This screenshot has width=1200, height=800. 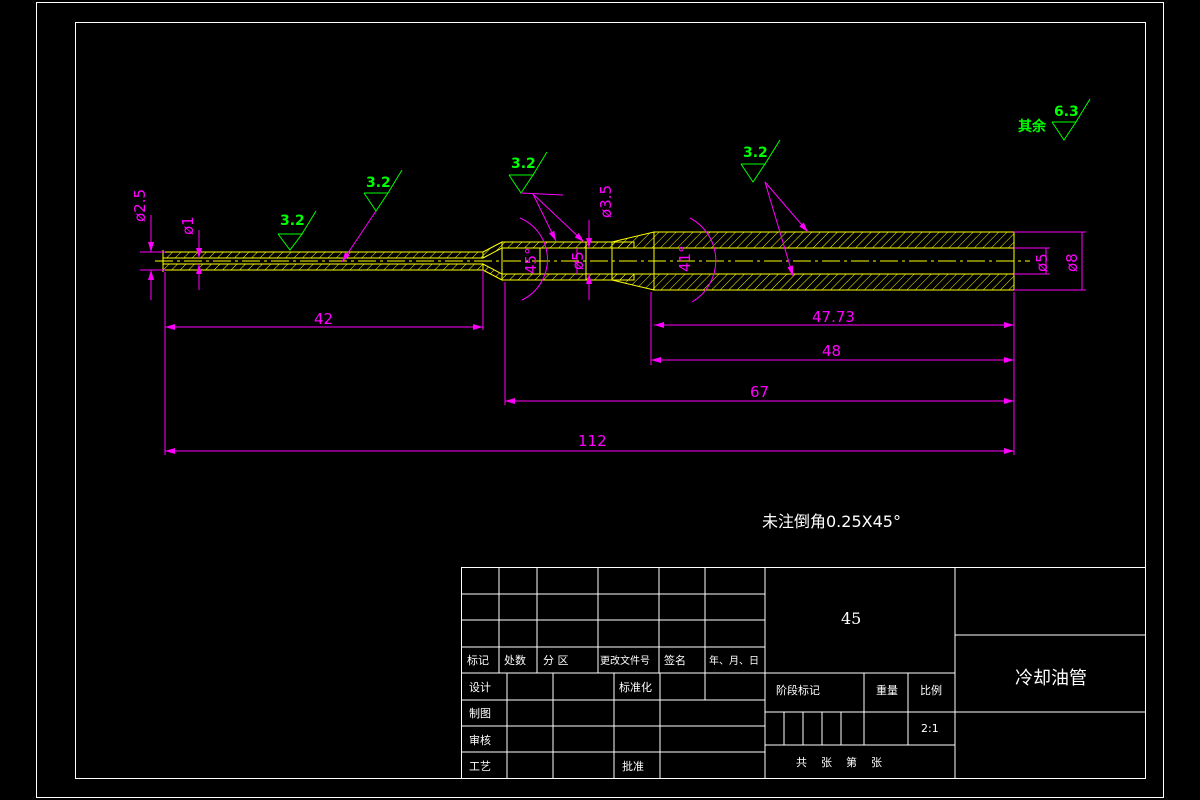 What do you see at coordinates (323, 319) in the screenshot?
I see `dim-42: 42` at bounding box center [323, 319].